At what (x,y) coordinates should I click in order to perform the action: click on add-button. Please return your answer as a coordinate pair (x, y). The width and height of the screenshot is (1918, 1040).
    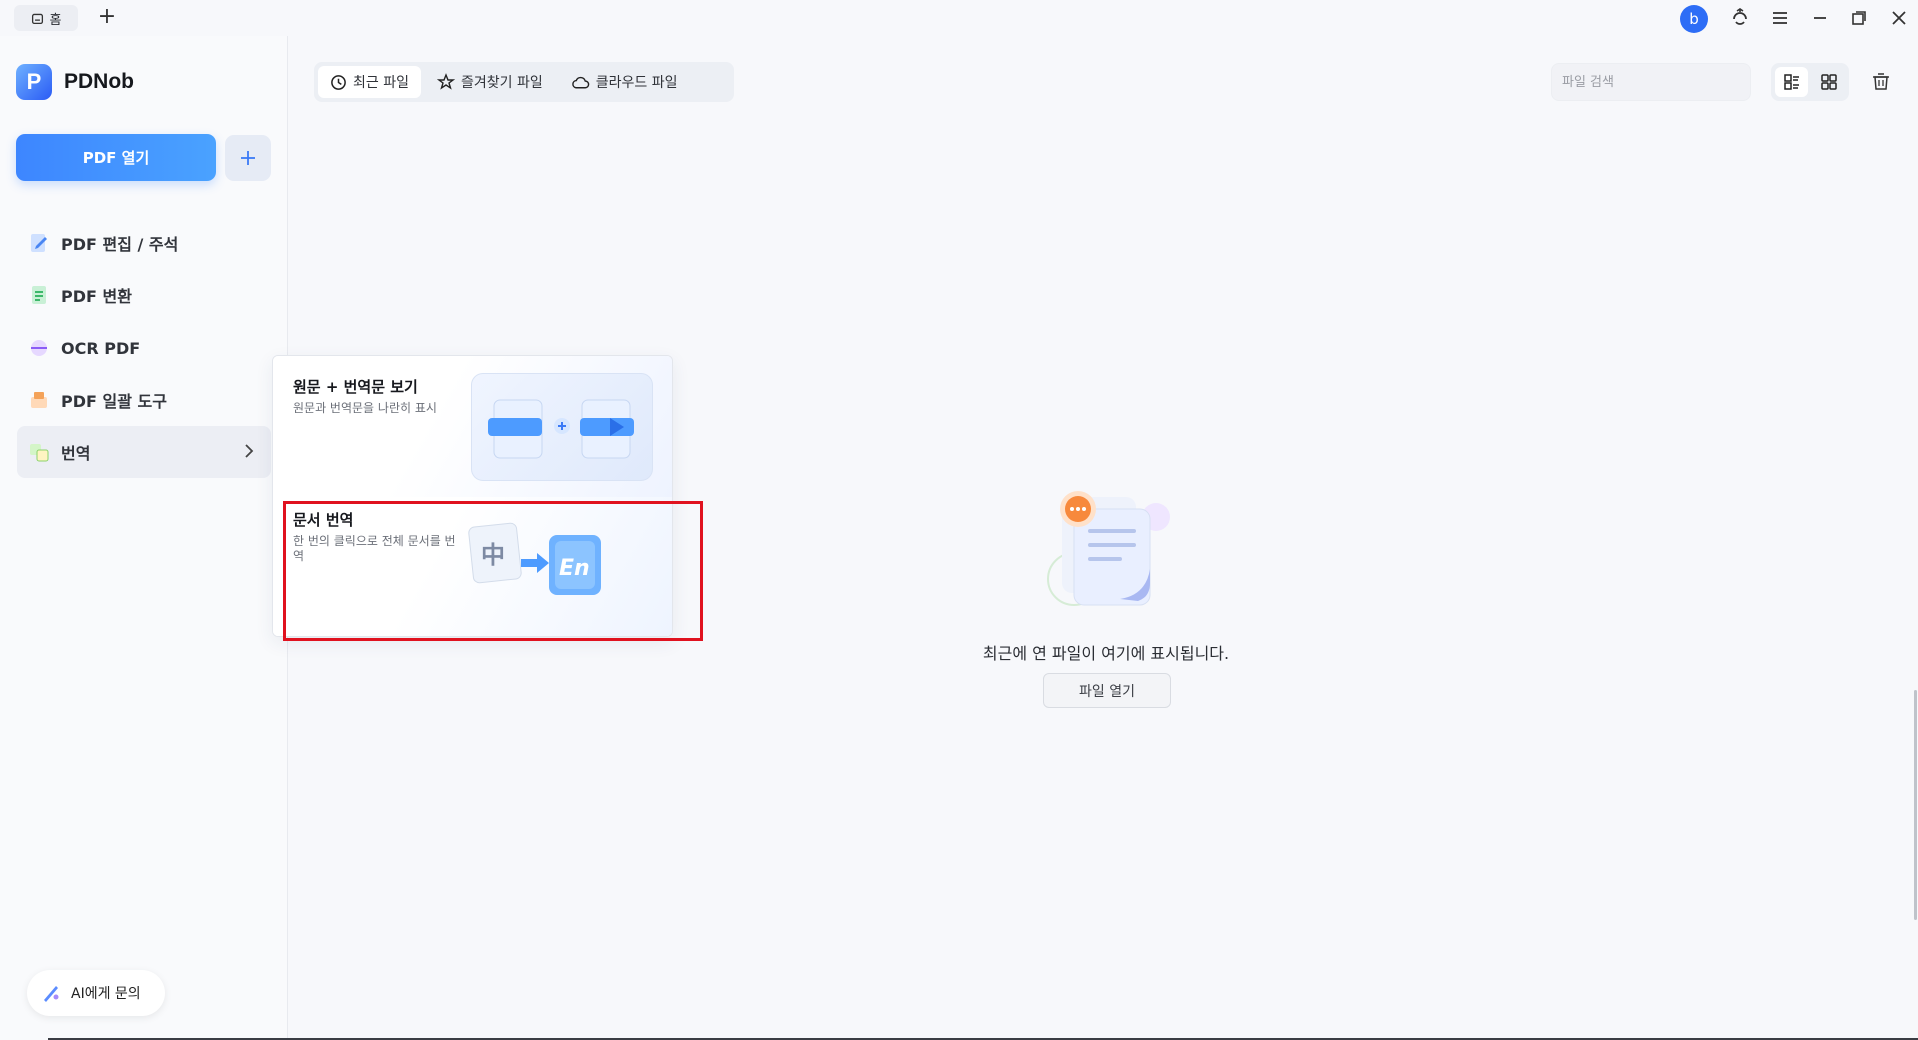
    Looking at the image, I should click on (248, 158).